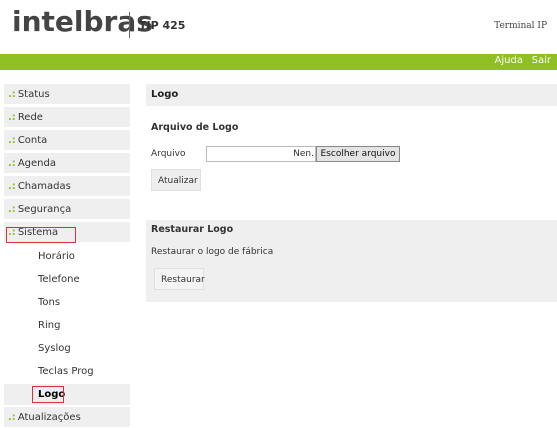 Image resolution: width=557 pixels, height=428 pixels. What do you see at coordinates (358, 154) in the screenshot?
I see `choose-file-button: Escolher arquivo` at bounding box center [358, 154].